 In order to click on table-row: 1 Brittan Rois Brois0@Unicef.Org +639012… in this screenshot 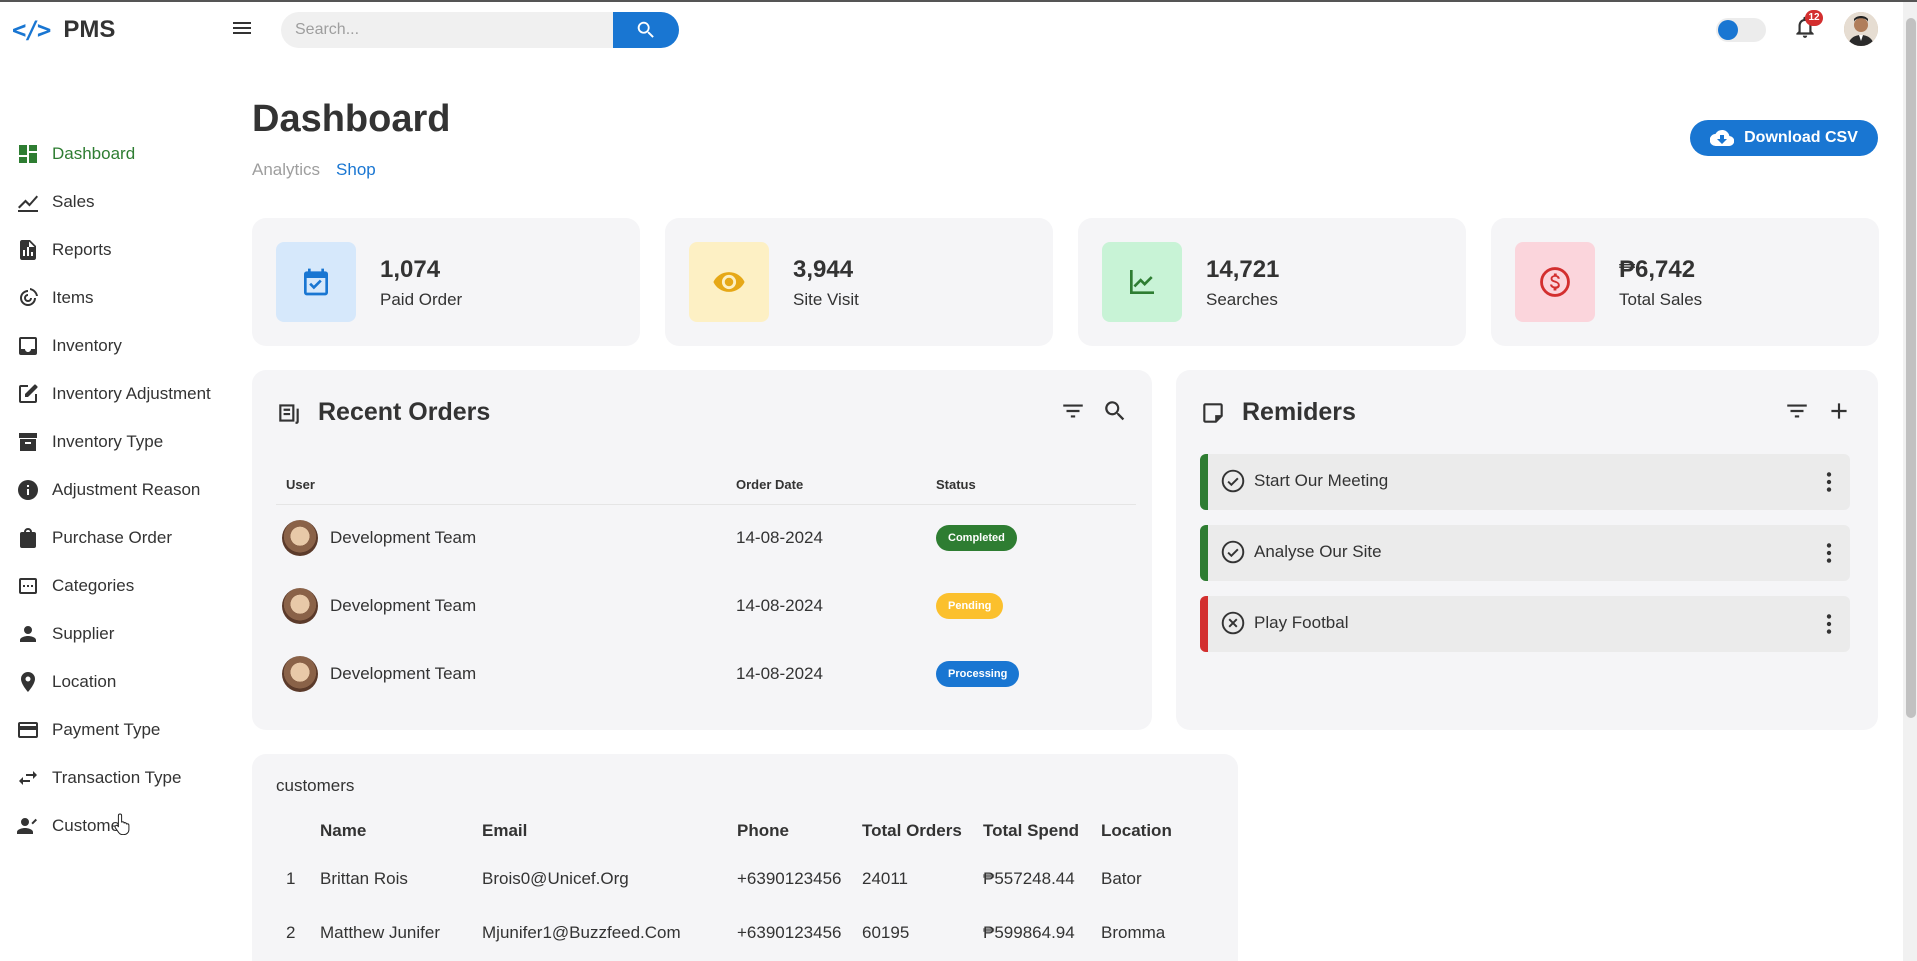, I will do `click(734, 879)`.